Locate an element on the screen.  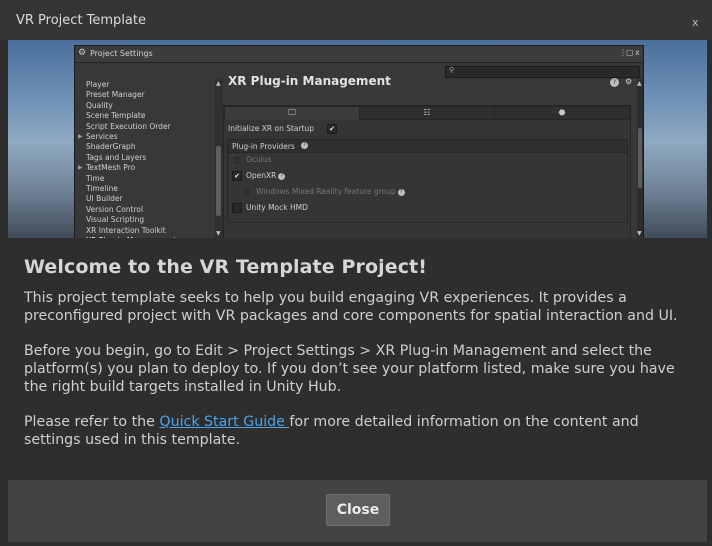
platform-tabs: 🖵 ☷ ⬣ is located at coordinates (427, 113).